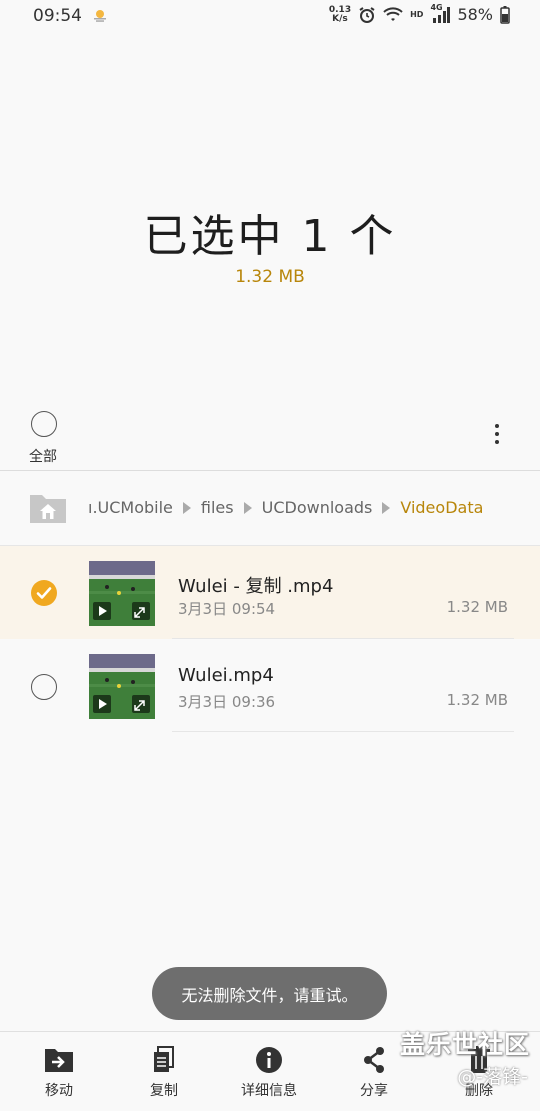  I want to click on selection-title: 已选中 1 个, so click(270, 236).